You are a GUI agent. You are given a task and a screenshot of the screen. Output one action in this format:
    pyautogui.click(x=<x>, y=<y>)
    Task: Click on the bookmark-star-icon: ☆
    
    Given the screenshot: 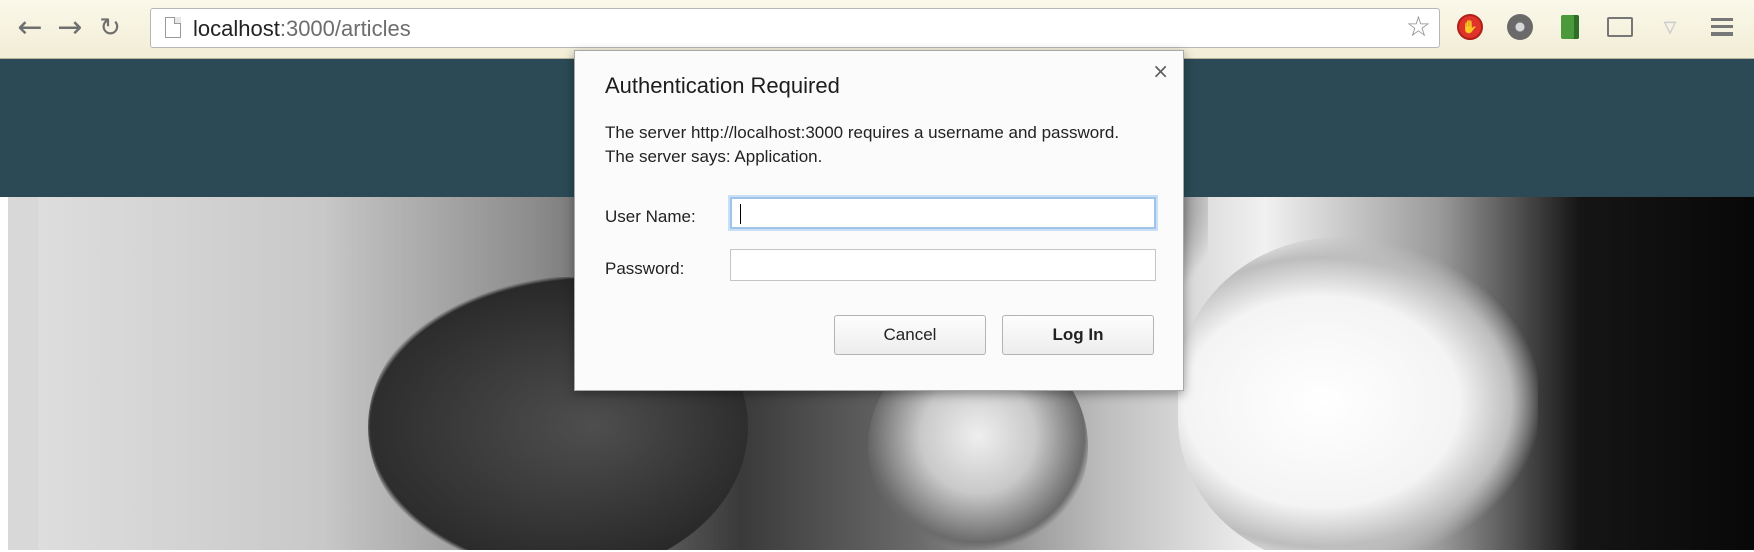 What is the action you would take?
    pyautogui.click(x=1418, y=27)
    